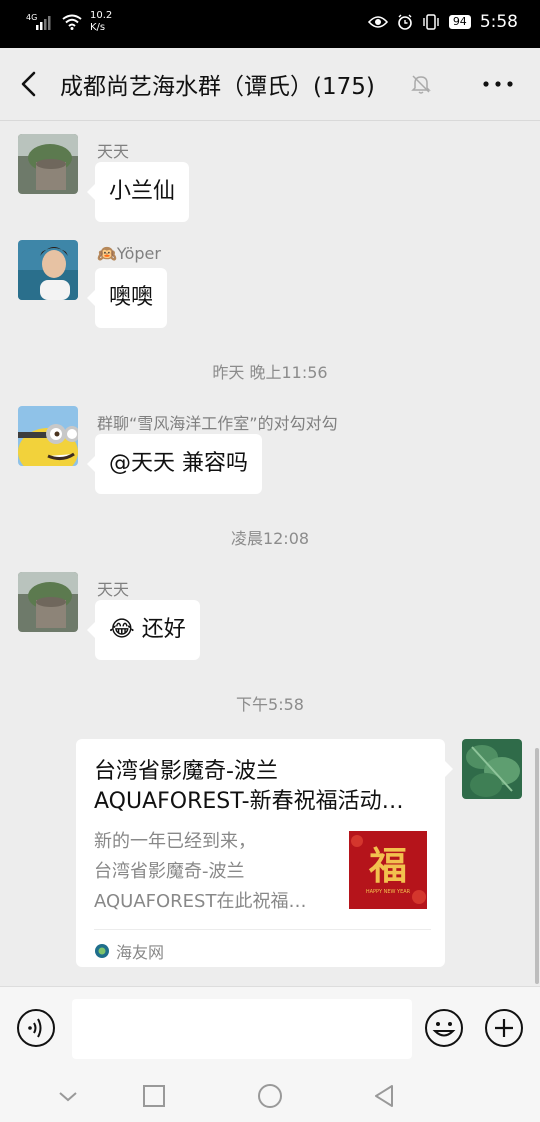  Describe the element at coordinates (270, 24) in the screenshot. I see `status-bar: 4G 10.2 K/s 94 5:58` at that location.